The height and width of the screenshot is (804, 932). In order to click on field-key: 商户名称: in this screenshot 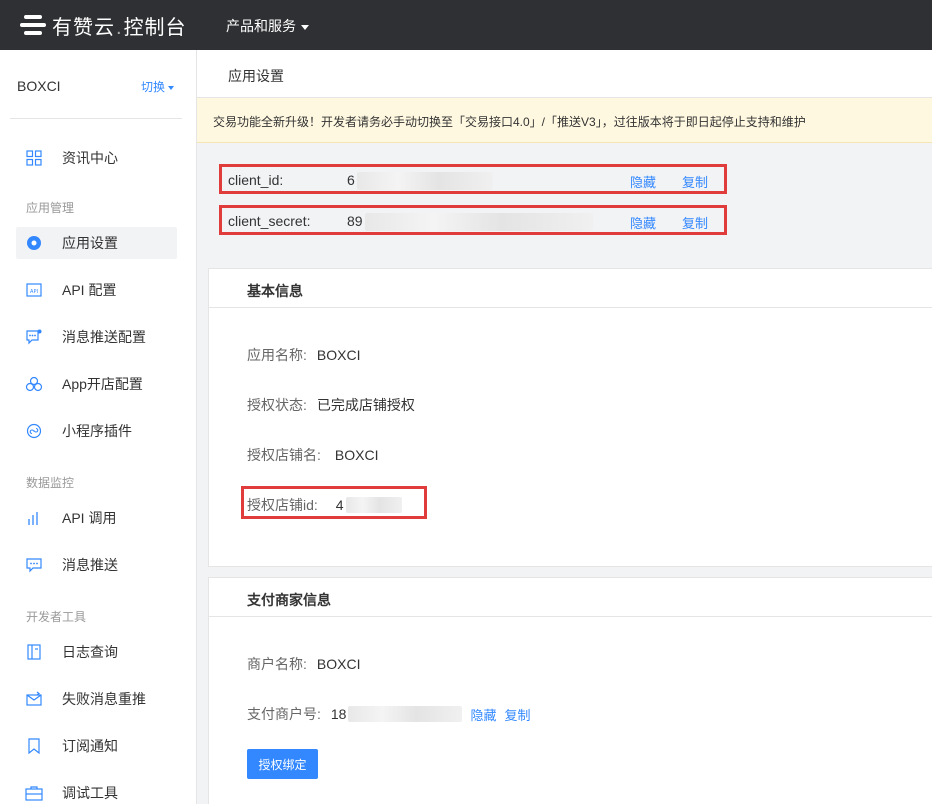, I will do `click(277, 664)`.